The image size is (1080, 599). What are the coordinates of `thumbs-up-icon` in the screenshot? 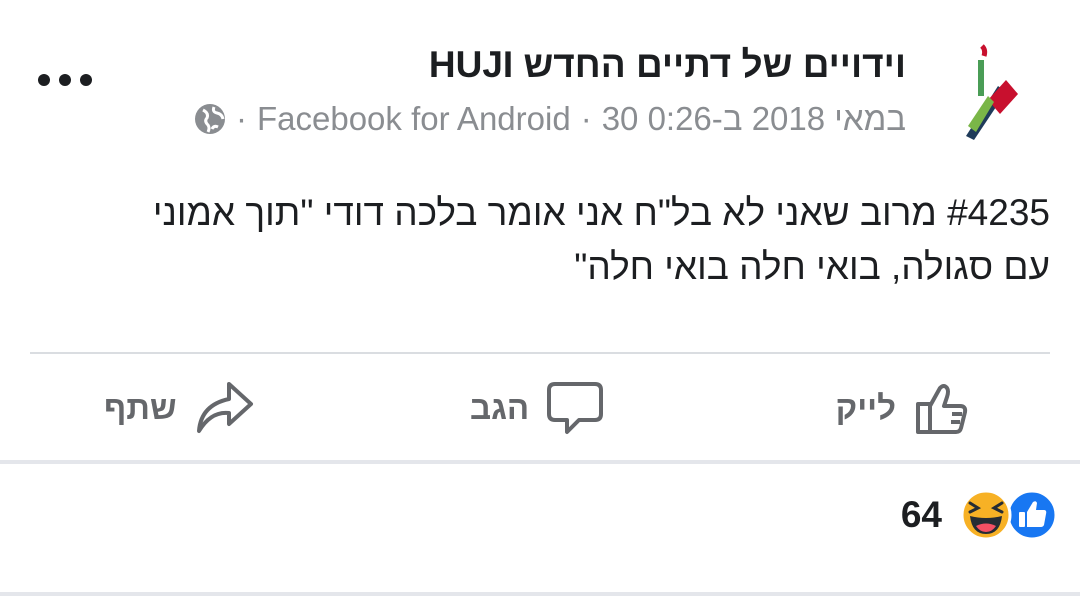 It's located at (942, 409).